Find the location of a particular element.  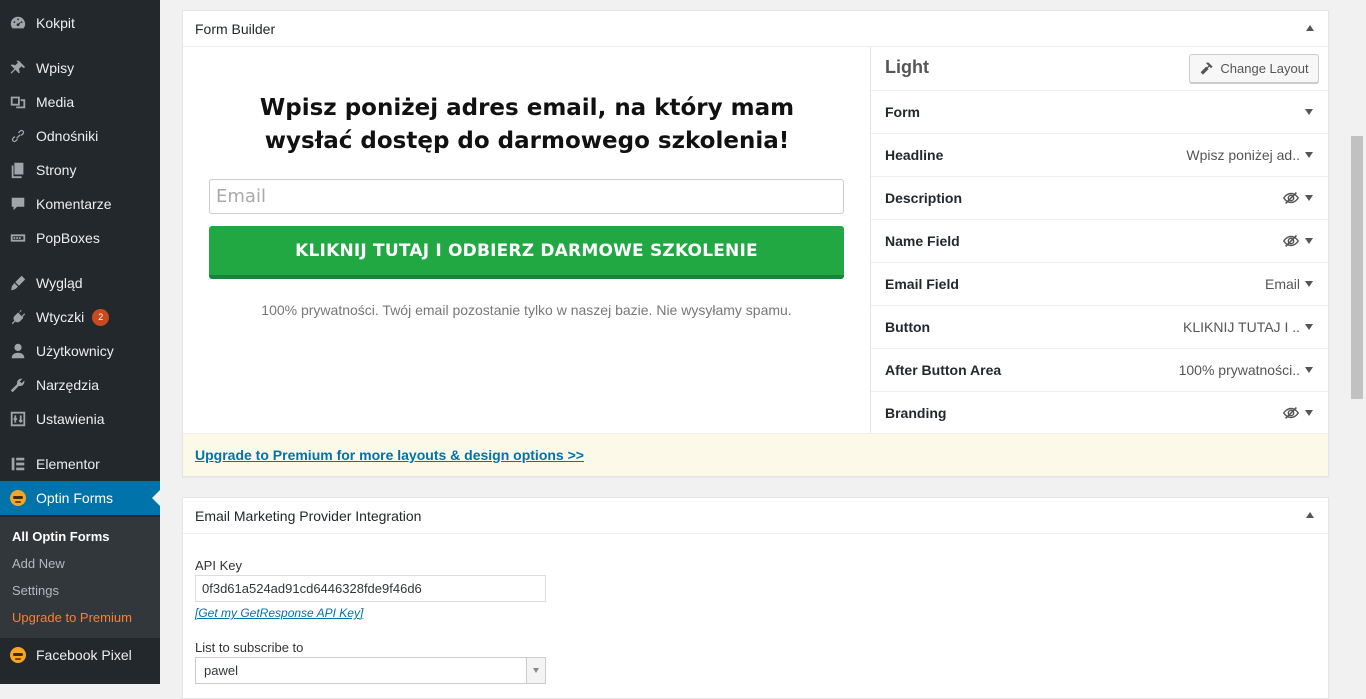

settings-row-label: Form is located at coordinates (902, 112).